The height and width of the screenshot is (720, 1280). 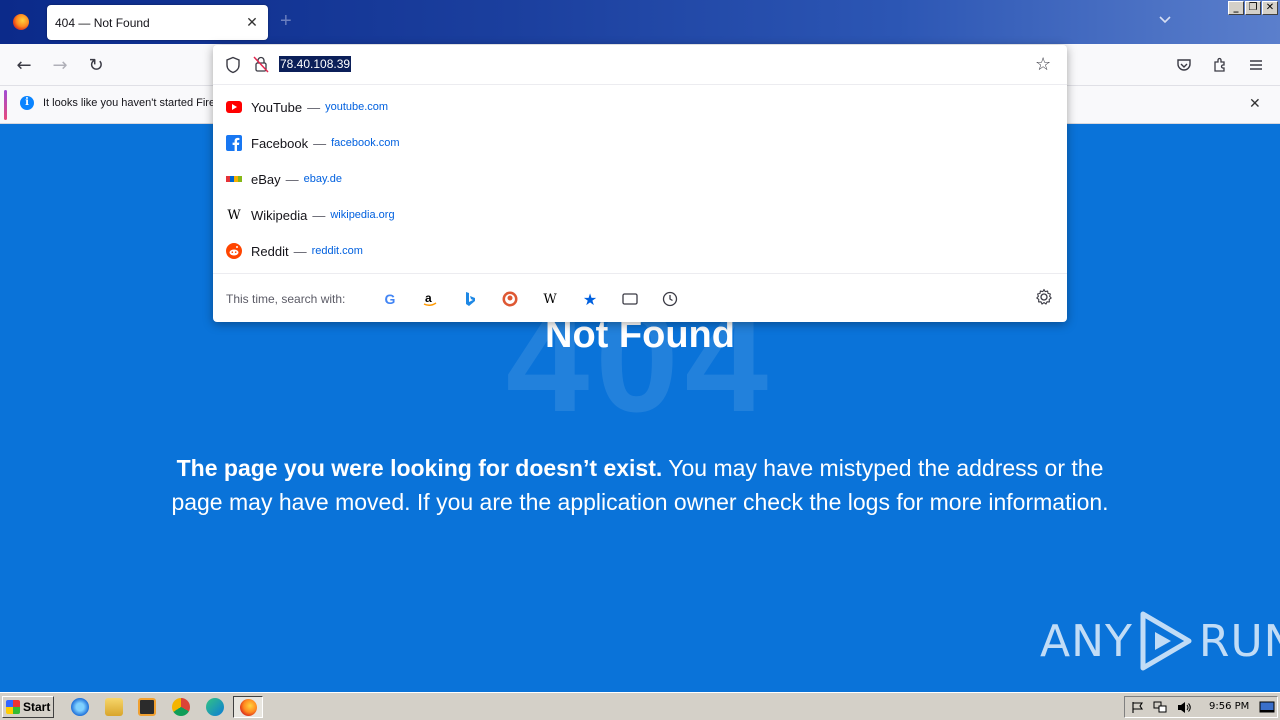 What do you see at coordinates (96, 65) in the screenshot?
I see `reload-button: ↻` at bounding box center [96, 65].